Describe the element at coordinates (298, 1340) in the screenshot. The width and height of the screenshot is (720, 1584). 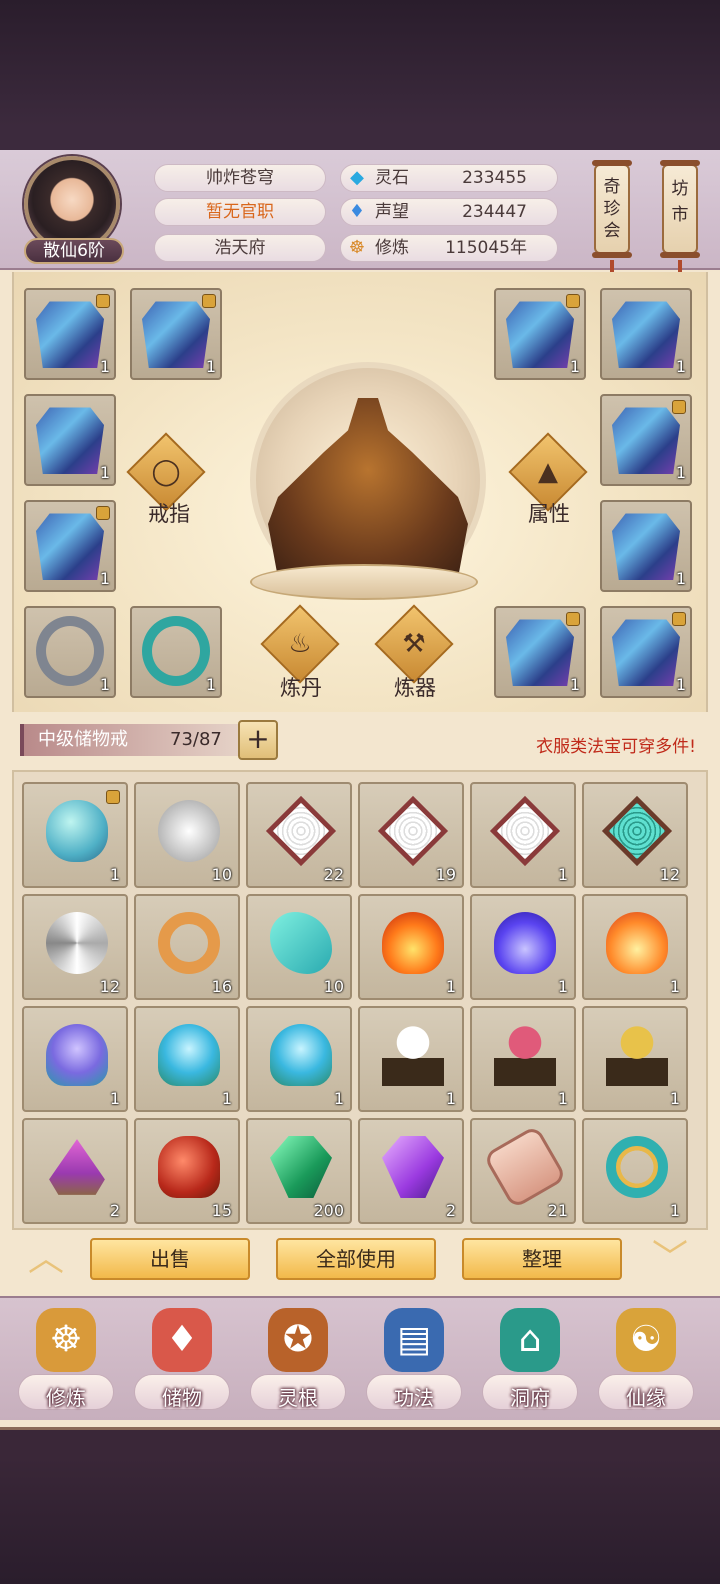
I see `nav-icon: ✪` at that location.